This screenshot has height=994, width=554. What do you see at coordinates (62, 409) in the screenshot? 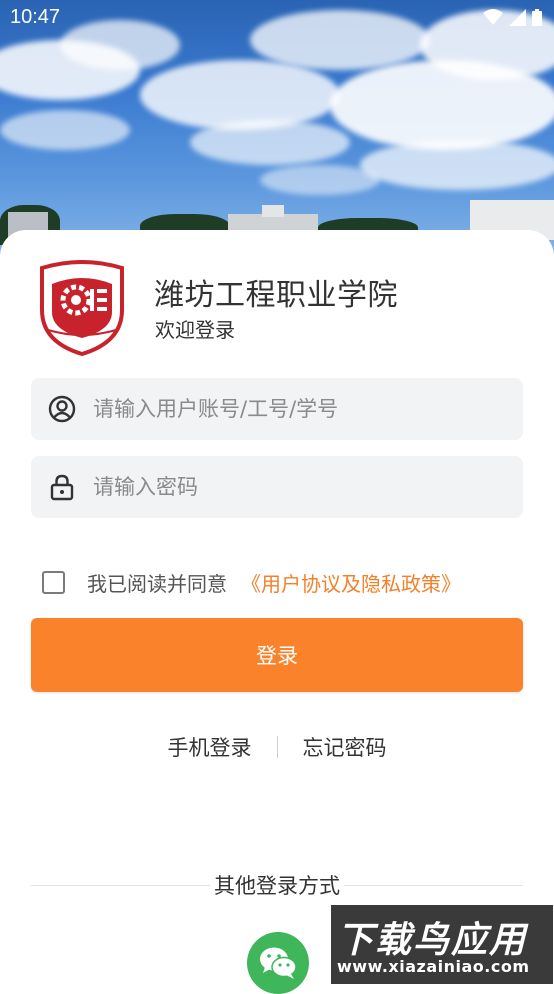
I see `user-circle-icon` at bounding box center [62, 409].